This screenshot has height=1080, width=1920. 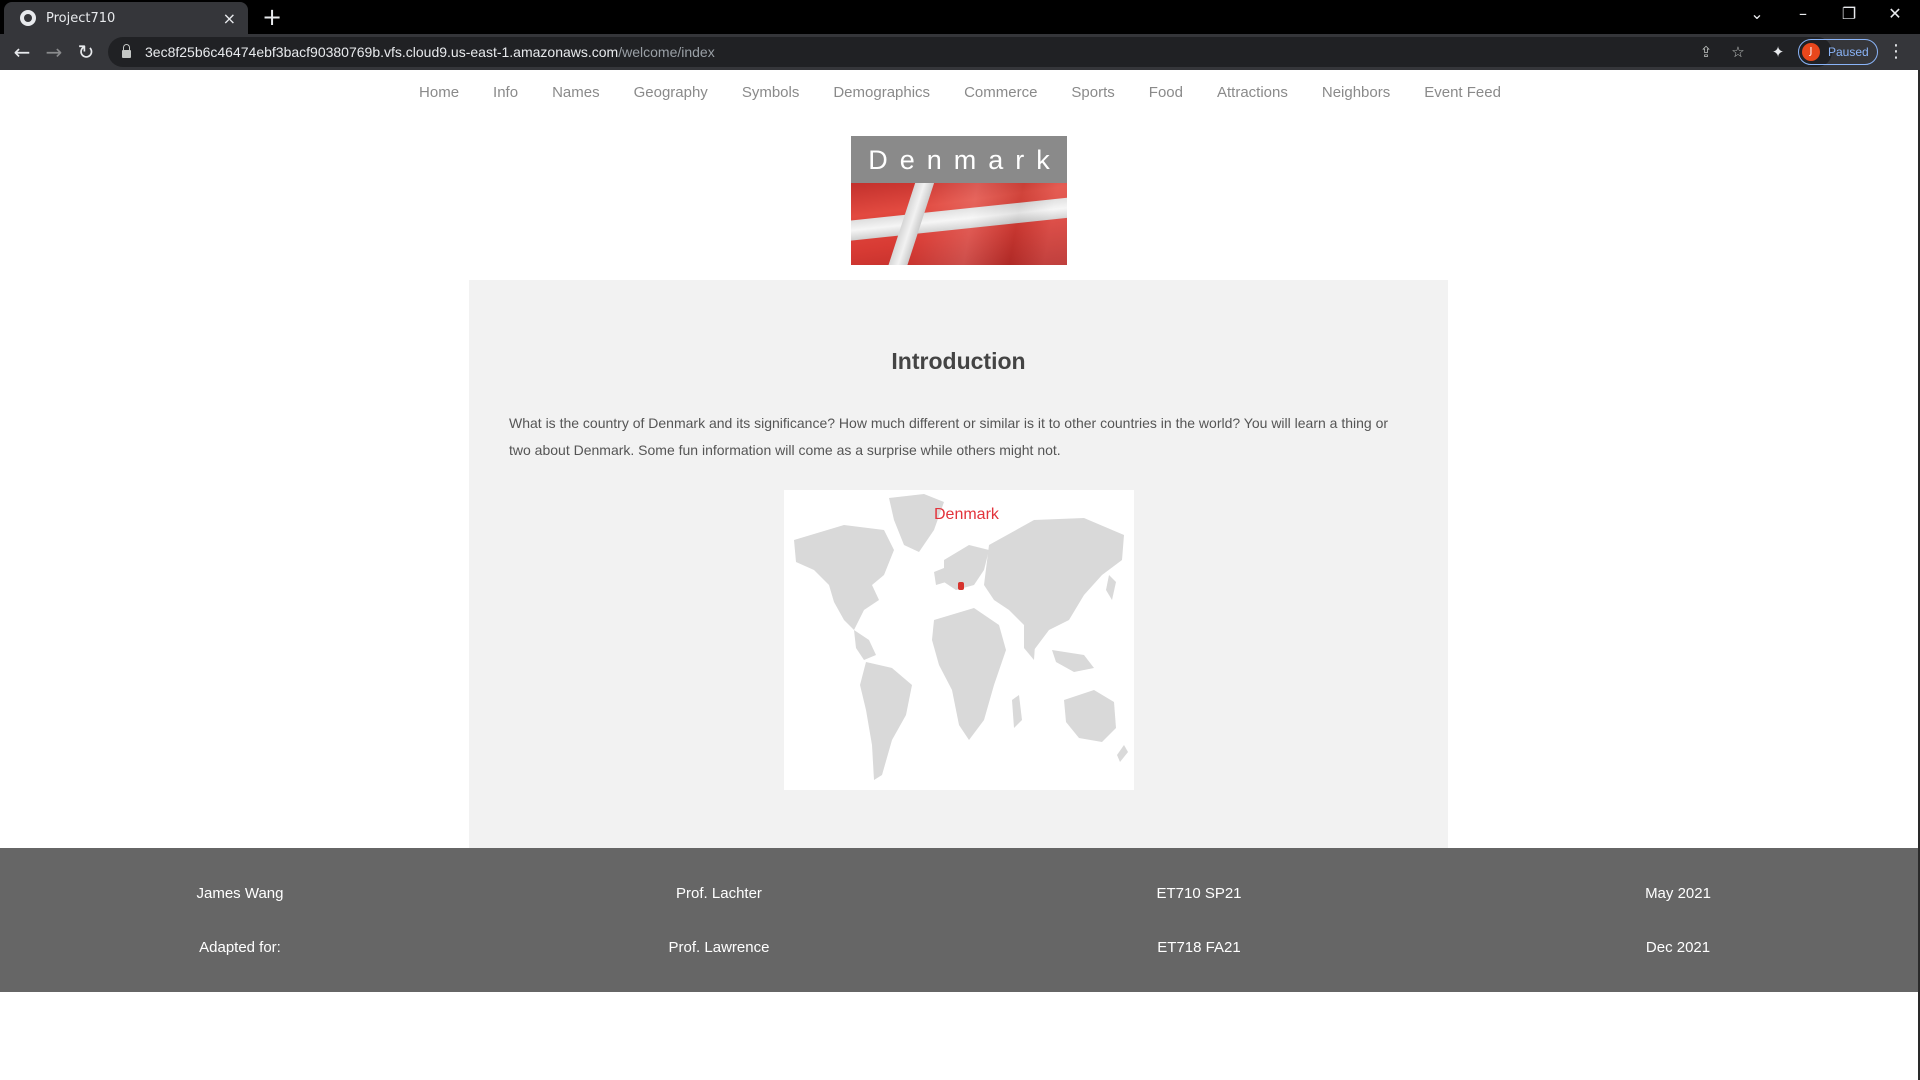 I want to click on browser-tab: Project710 ×, so click(x=126, y=18).